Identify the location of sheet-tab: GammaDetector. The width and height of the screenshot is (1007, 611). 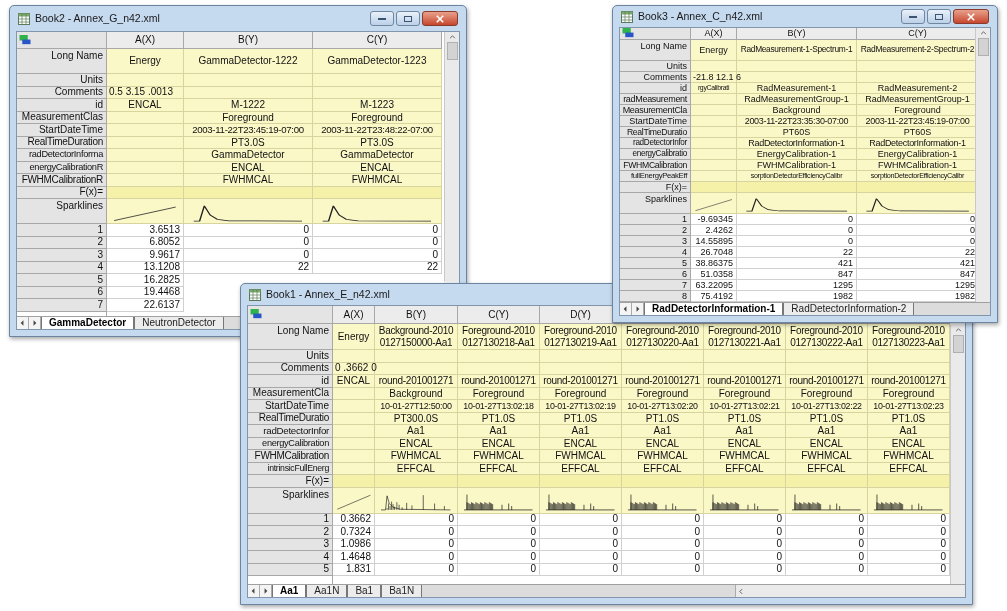
(88, 323).